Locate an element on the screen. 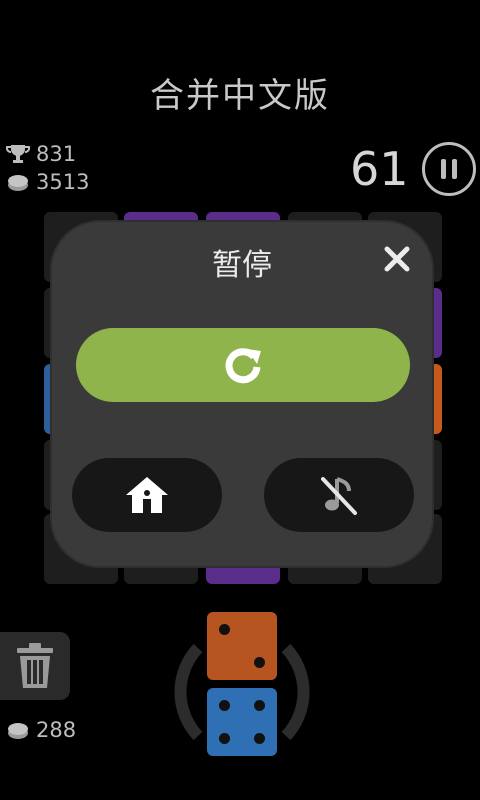  coin-balance-value: 3513 is located at coordinates (63, 182).